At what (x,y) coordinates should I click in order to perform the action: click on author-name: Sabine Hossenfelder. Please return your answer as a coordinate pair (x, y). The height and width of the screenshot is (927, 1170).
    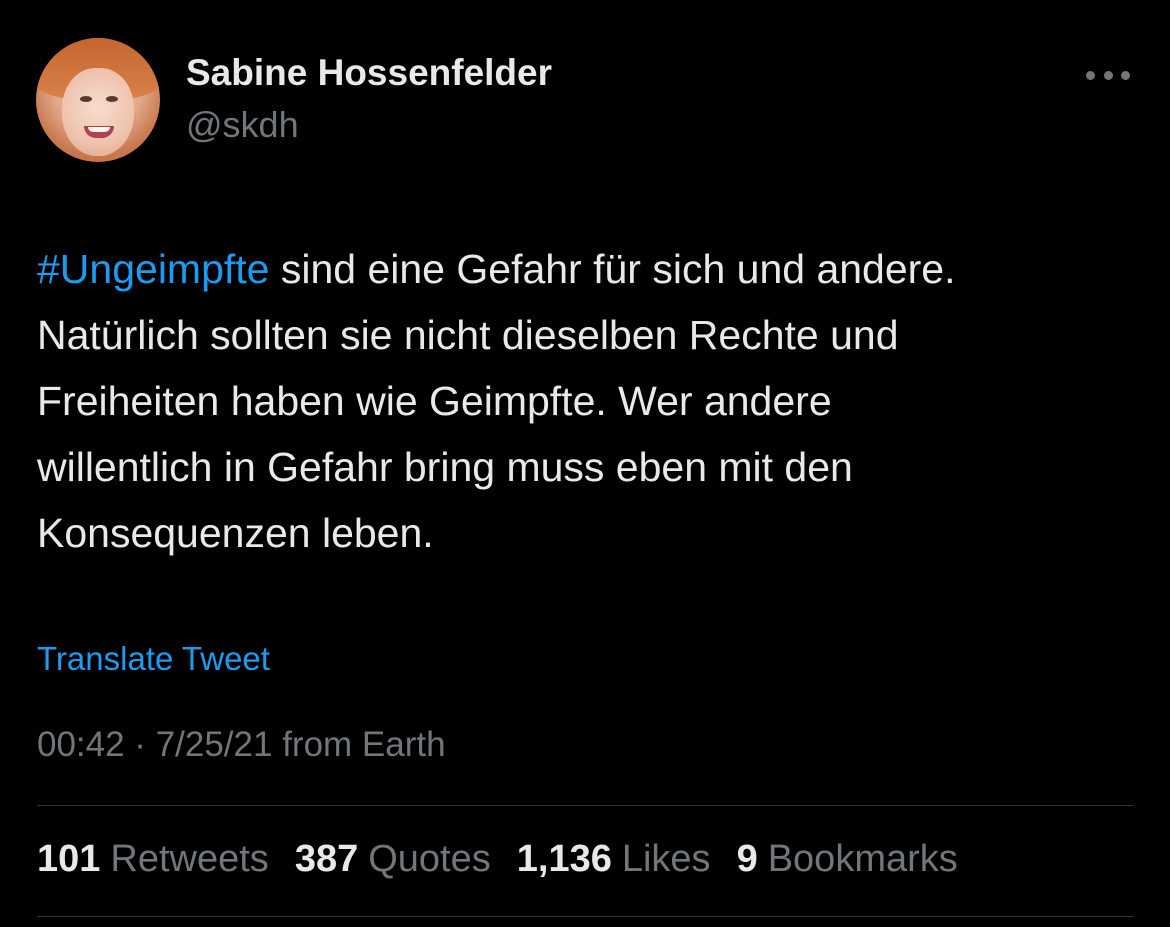
    Looking at the image, I should click on (369, 73).